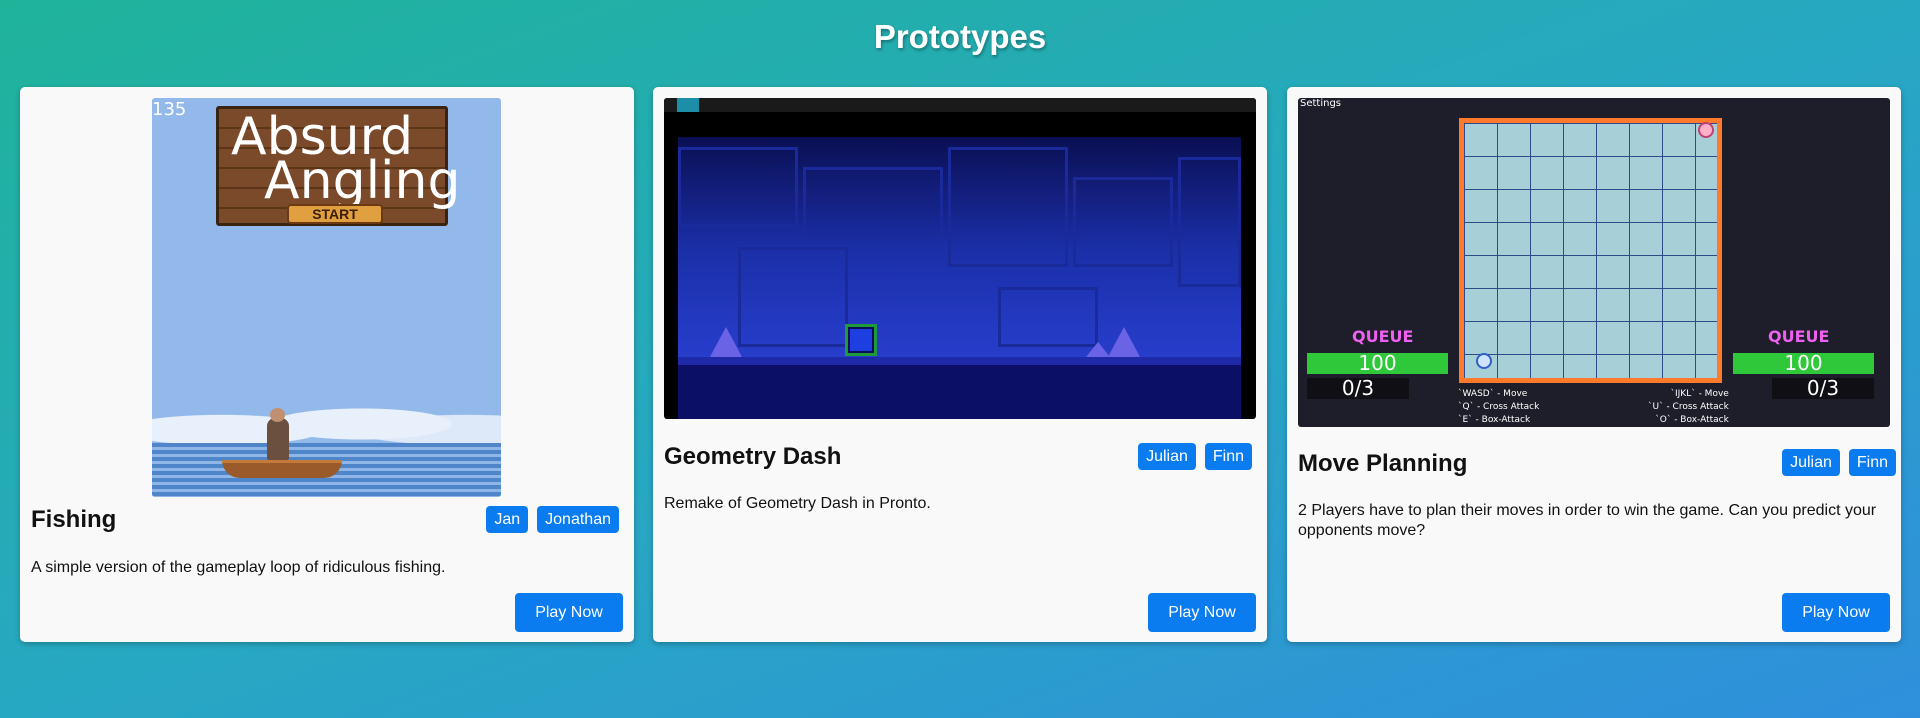  Describe the element at coordinates (1803, 363) in the screenshot. I see `right-health-bar: 100` at that location.